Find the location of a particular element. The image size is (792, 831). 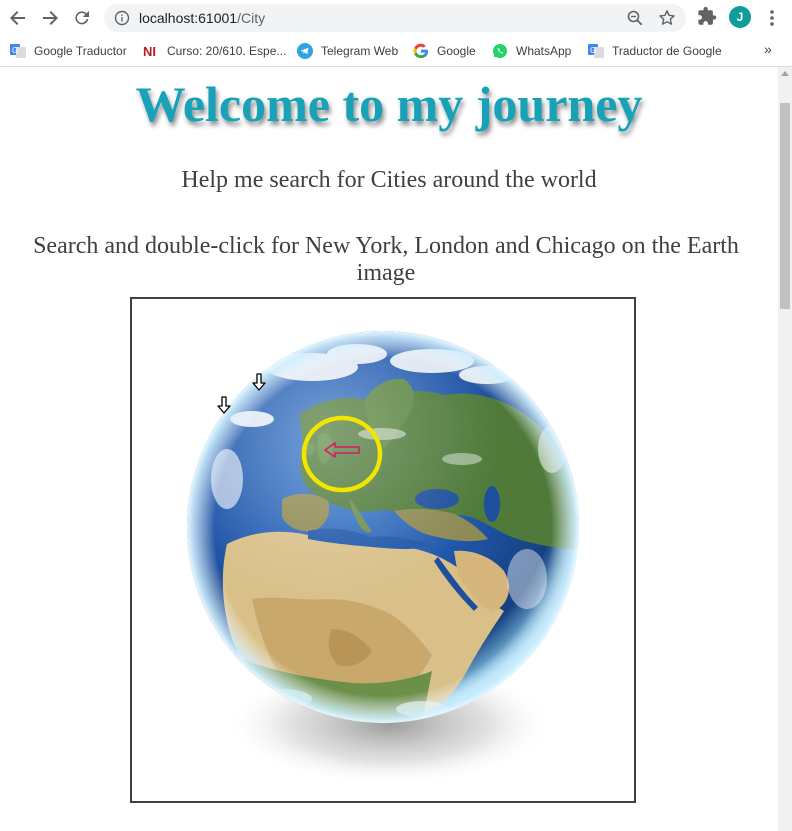

reload-icon is located at coordinates (82, 17).